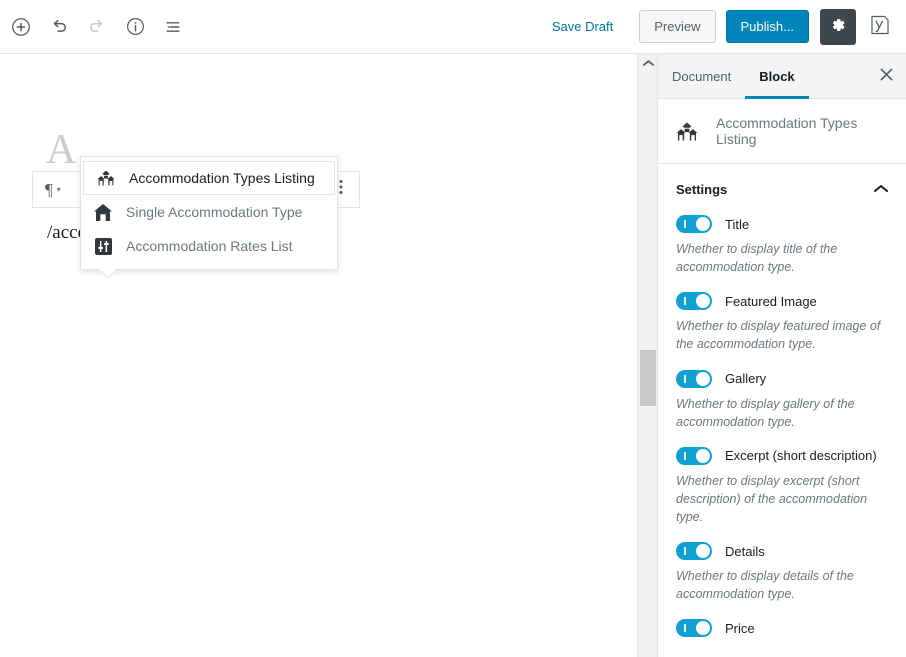  I want to click on sidebar-tabs: Document Block, so click(782, 76).